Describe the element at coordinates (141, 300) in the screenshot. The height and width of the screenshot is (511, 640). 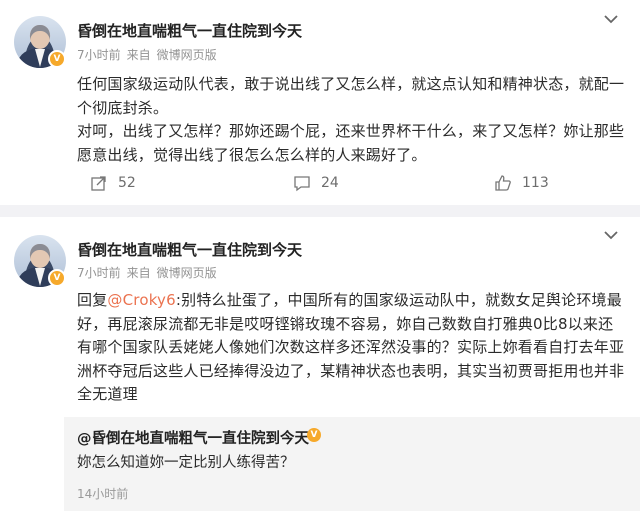
I see `mention-link: @Croky6` at that location.